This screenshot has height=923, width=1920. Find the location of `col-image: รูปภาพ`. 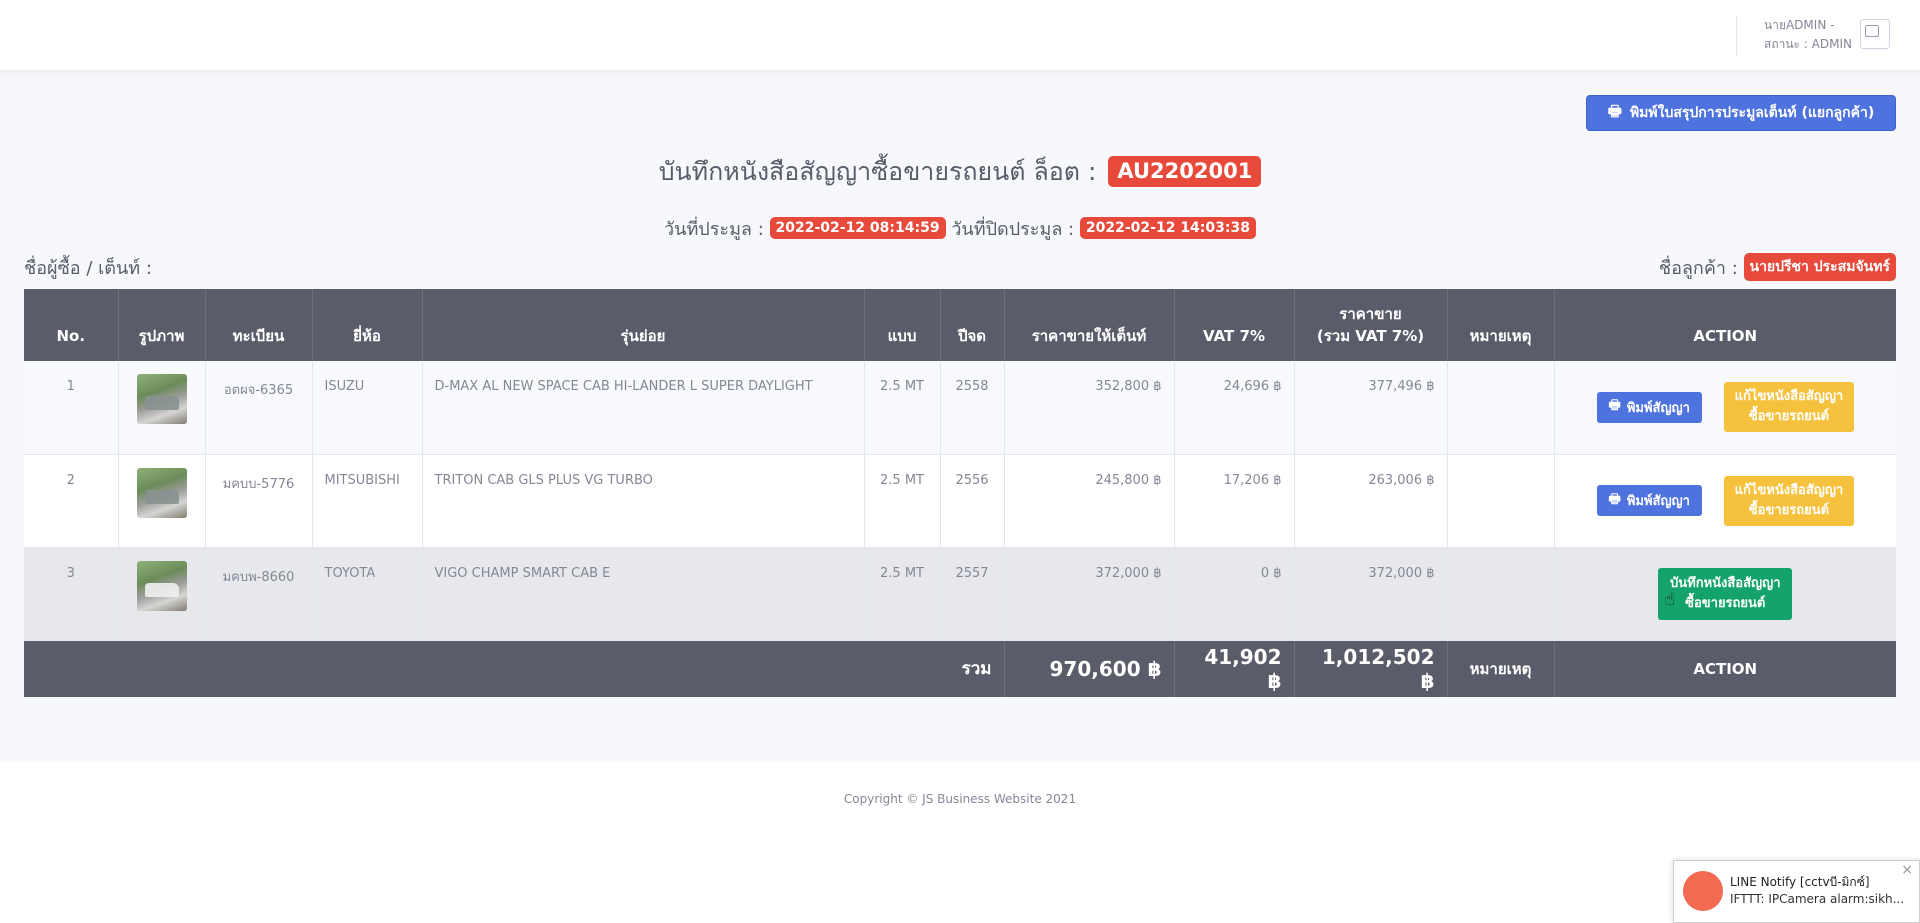

col-image: รูปภาพ is located at coordinates (161, 325).